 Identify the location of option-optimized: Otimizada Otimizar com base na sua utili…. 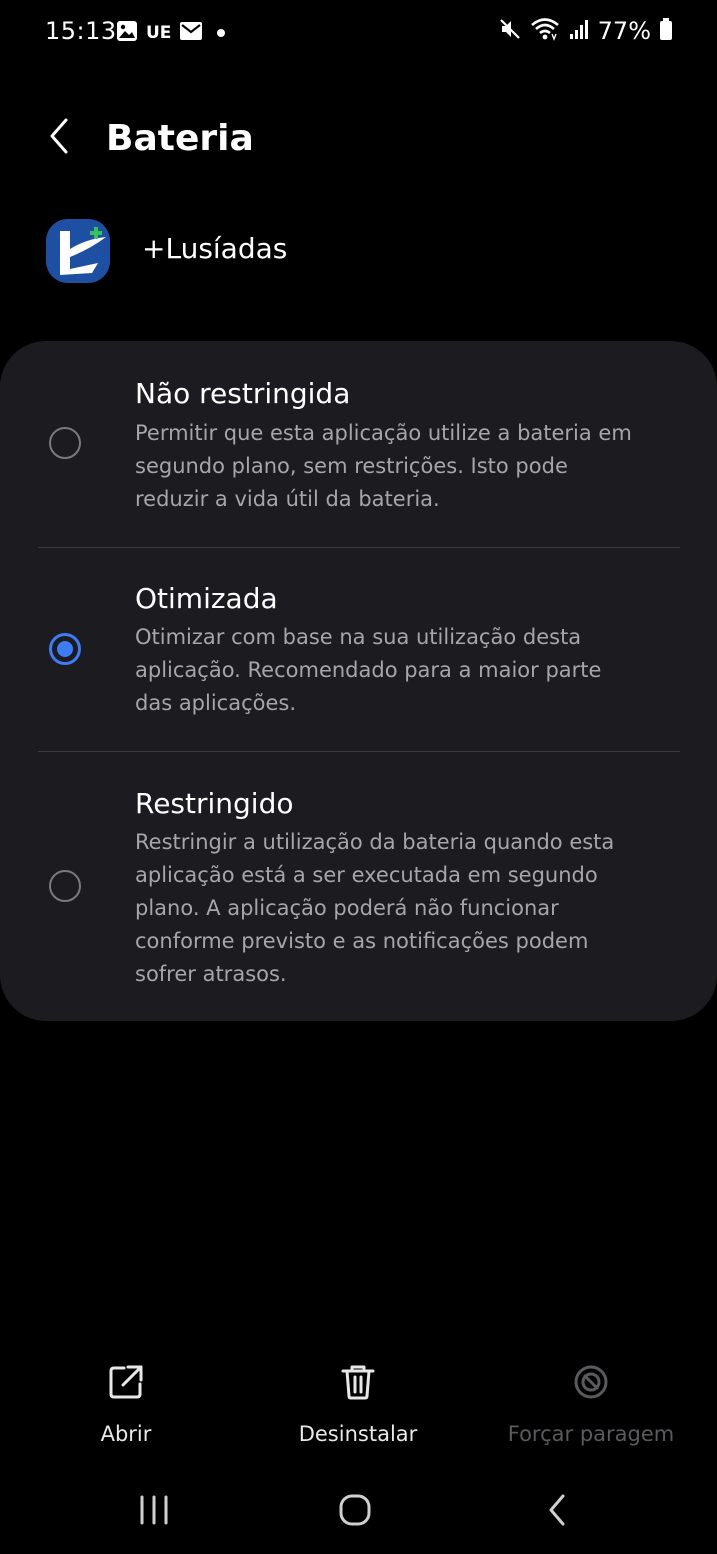
(358, 649).